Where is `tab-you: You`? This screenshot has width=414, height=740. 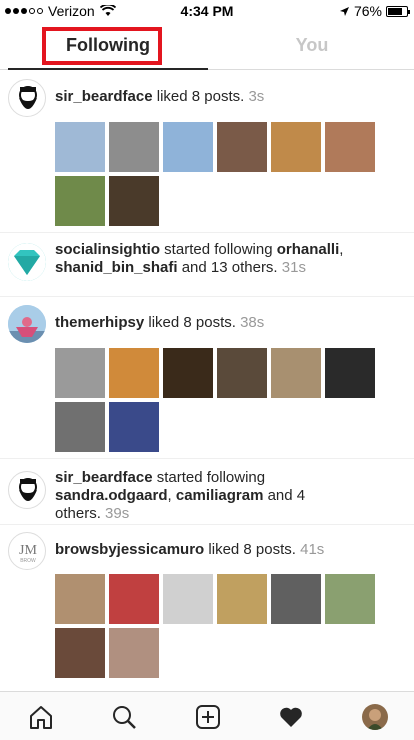
tab-you: You is located at coordinates (312, 46).